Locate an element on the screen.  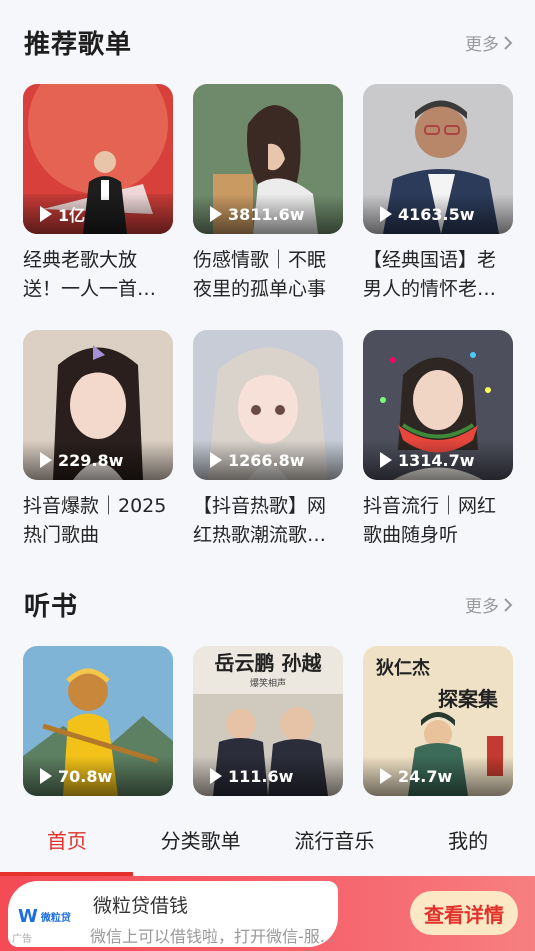
play-count: 111.6w is located at coordinates (261, 776).